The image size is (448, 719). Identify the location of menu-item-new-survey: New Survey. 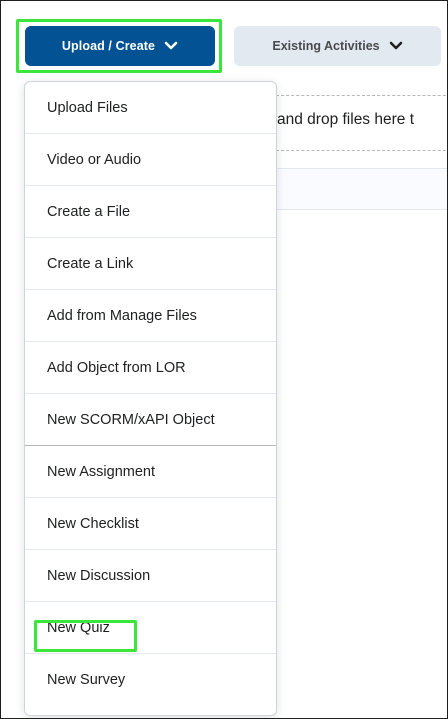
(150, 680).